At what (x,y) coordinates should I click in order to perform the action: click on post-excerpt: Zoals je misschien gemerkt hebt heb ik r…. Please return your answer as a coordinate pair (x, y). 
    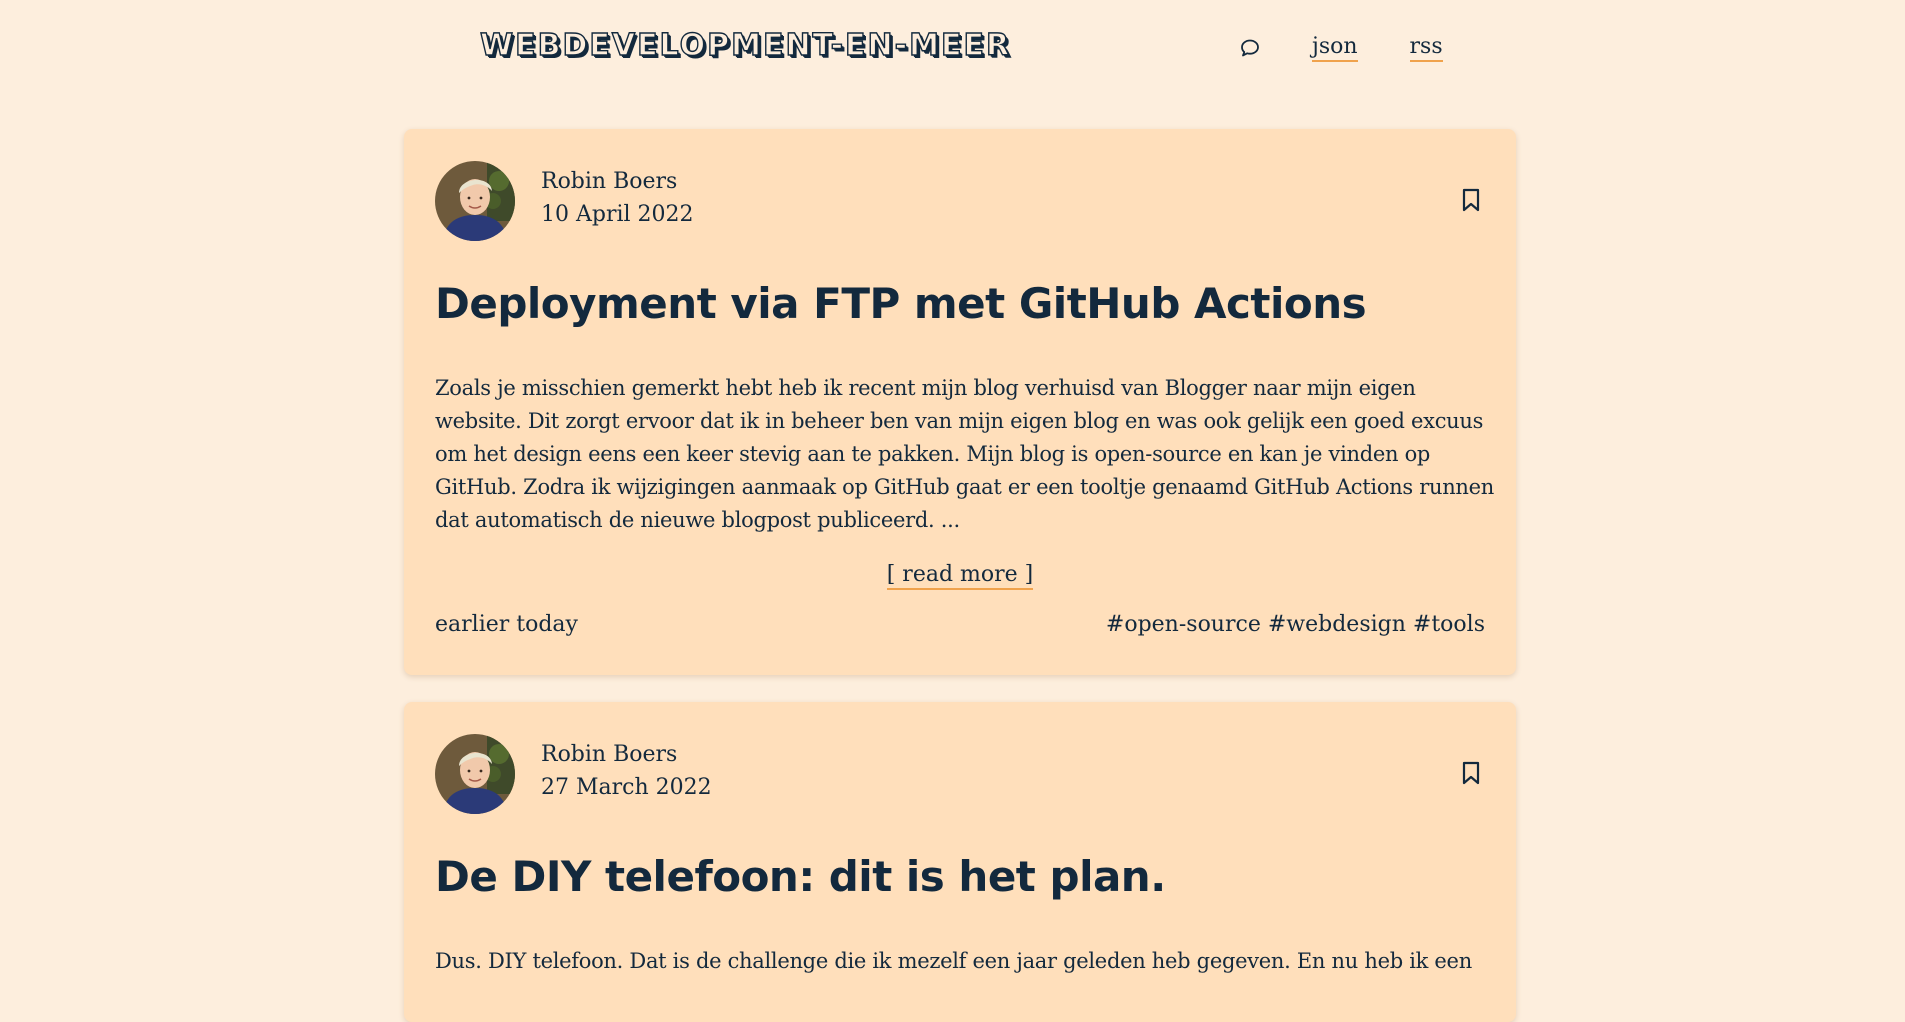
    Looking at the image, I should click on (965, 454).